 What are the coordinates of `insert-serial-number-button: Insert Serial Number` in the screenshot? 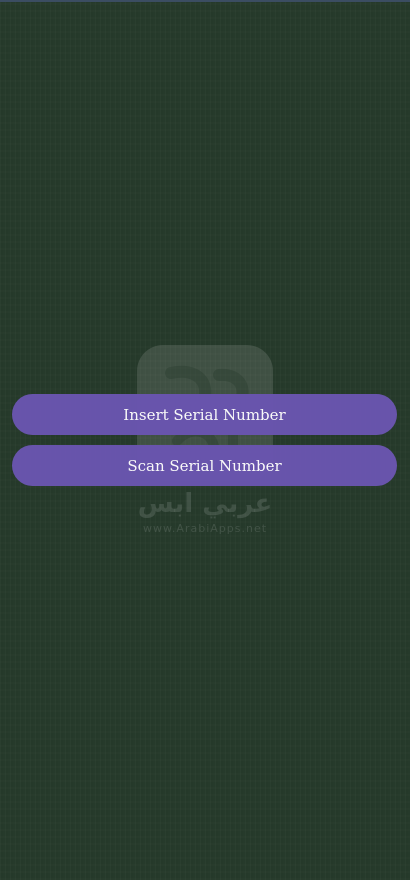 It's located at (204, 414).